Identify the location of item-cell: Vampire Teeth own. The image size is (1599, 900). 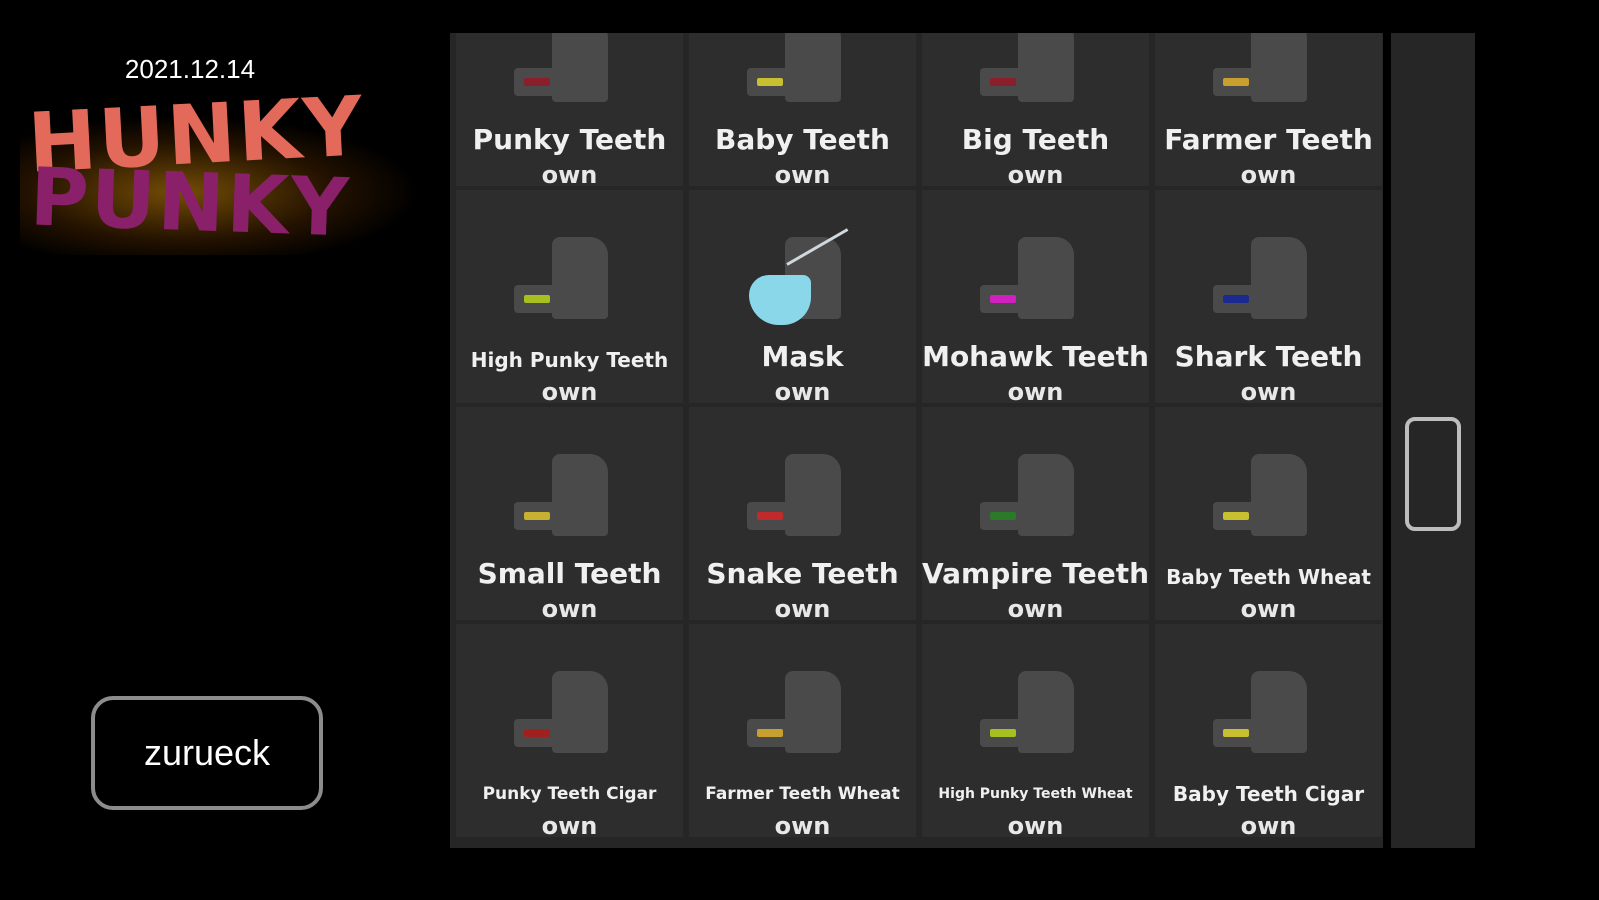
(1036, 515).